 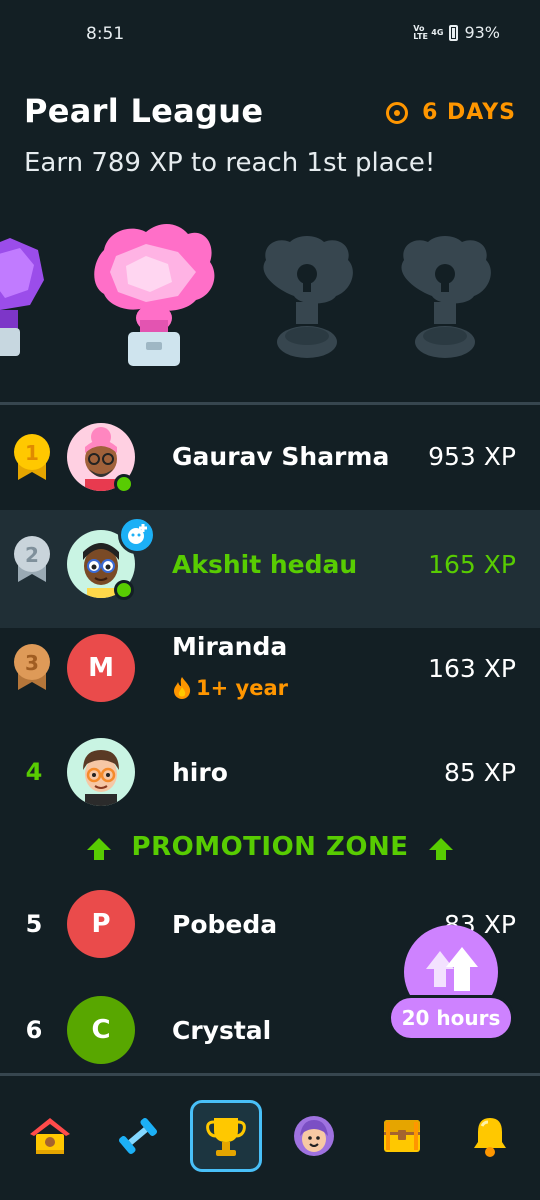 What do you see at coordinates (451, 985) in the screenshot?
I see `xp-boost-timer-button: 20 hours` at bounding box center [451, 985].